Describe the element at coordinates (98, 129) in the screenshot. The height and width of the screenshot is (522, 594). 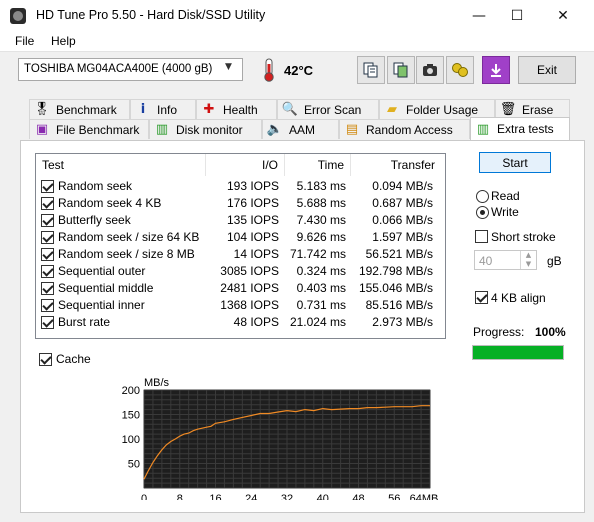
I see `tab-label: File Benchmark` at that location.